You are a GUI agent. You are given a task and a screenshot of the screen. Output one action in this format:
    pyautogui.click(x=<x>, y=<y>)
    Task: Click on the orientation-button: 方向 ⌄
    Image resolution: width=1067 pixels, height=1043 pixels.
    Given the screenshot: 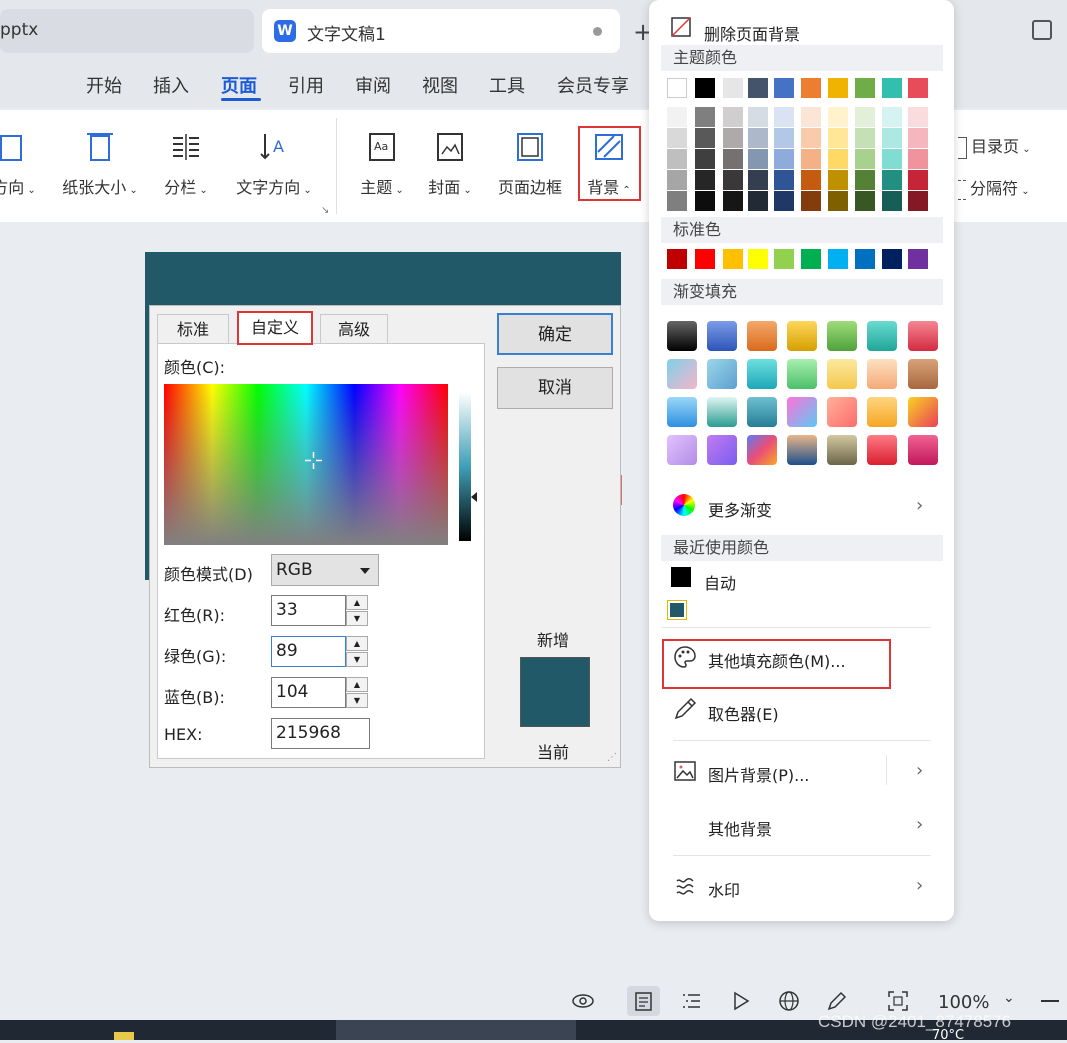 What is the action you would take?
    pyautogui.click(x=22, y=164)
    